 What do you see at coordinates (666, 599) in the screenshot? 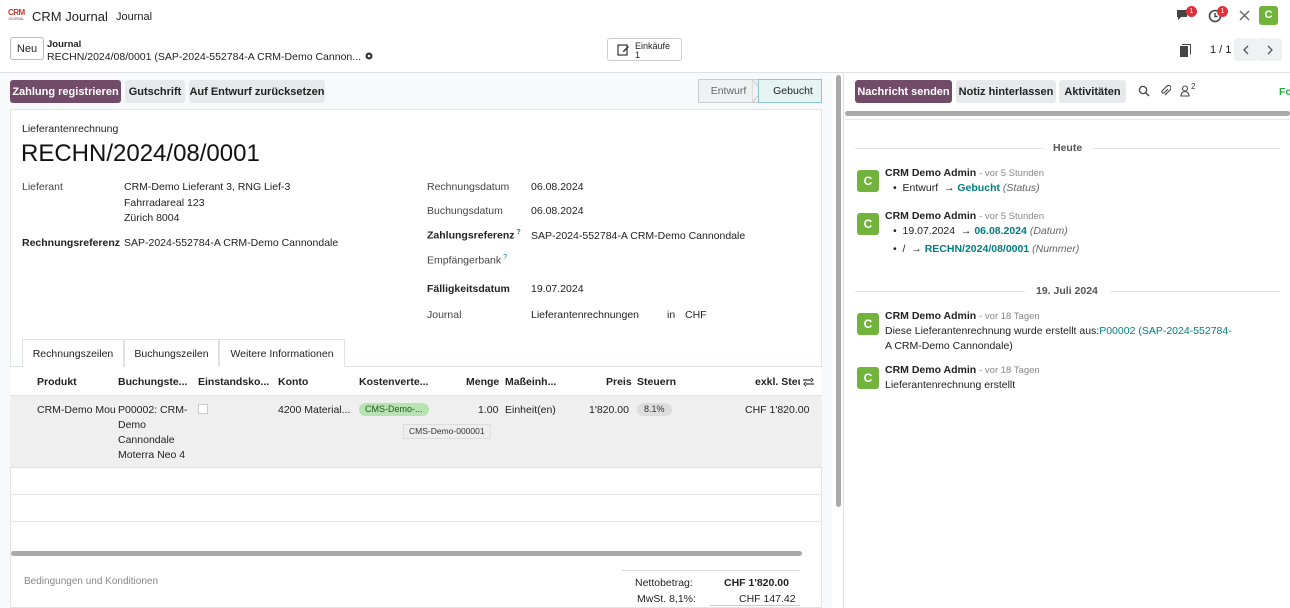
I see `tax-amount-label: MwSt. 8,1%:` at bounding box center [666, 599].